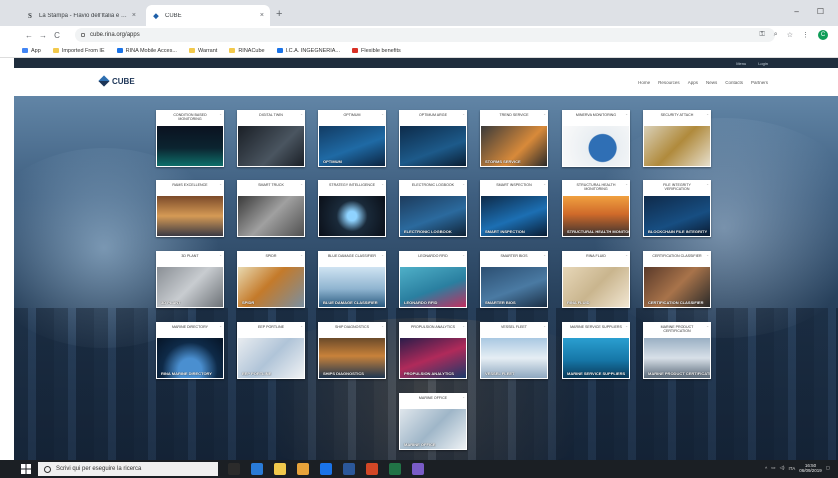 The image size is (838, 478). What do you see at coordinates (352, 208) in the screenshot?
I see `app-tile: STRATEGY INTELLIGENCE ⌄` at bounding box center [352, 208].